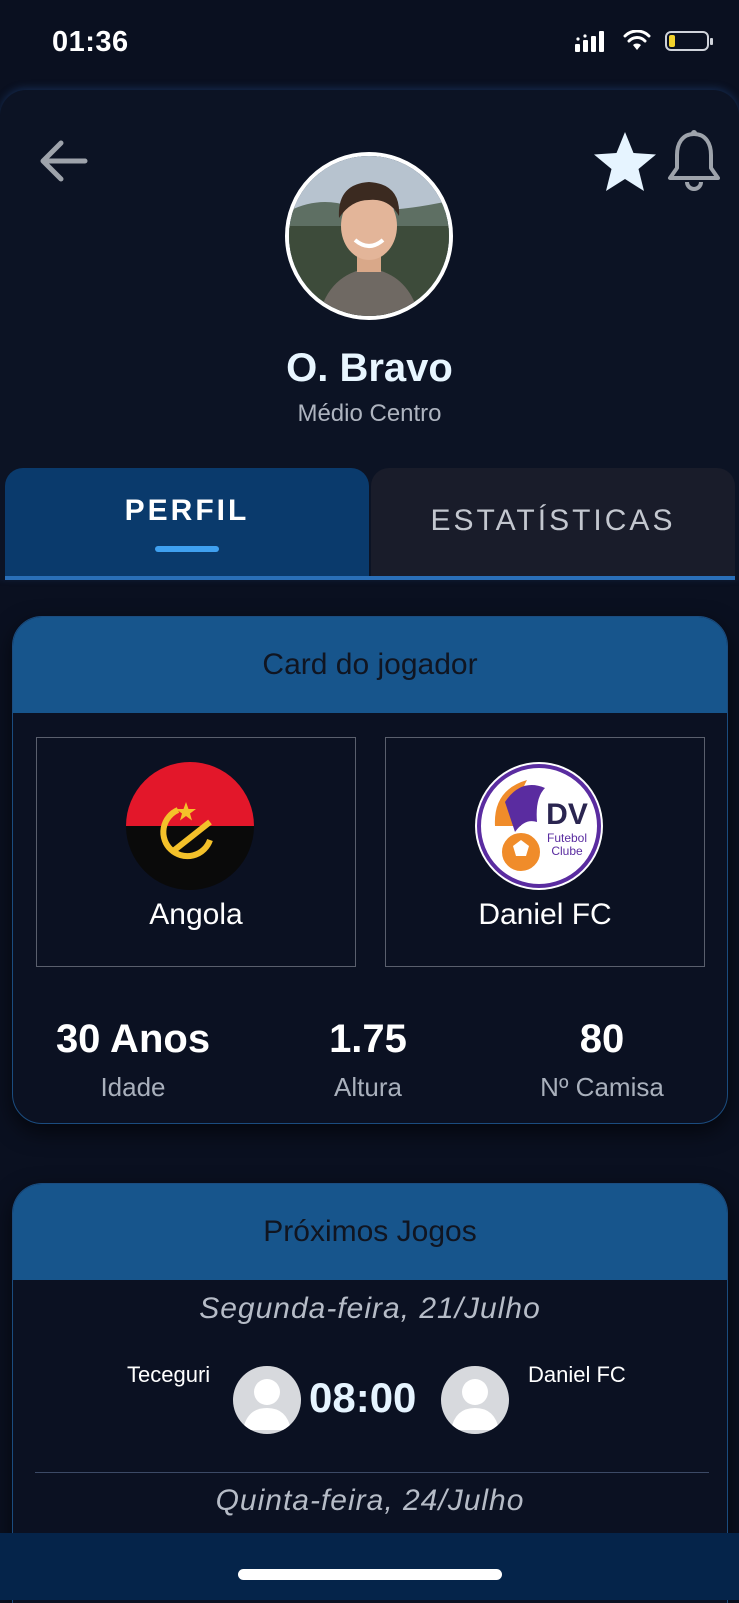 Image resolution: width=739 pixels, height=1603 pixels. Describe the element at coordinates (133, 1039) in the screenshot. I see `stat-value: 30 Anos` at that location.